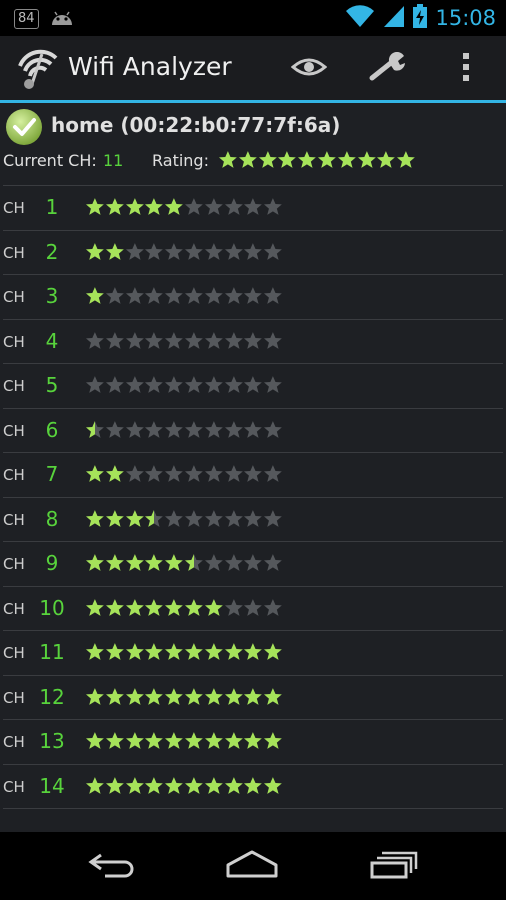  What do you see at coordinates (253, 125) in the screenshot?
I see `access-point-header: home (00:22:b0:77:7f:6a)` at bounding box center [253, 125].